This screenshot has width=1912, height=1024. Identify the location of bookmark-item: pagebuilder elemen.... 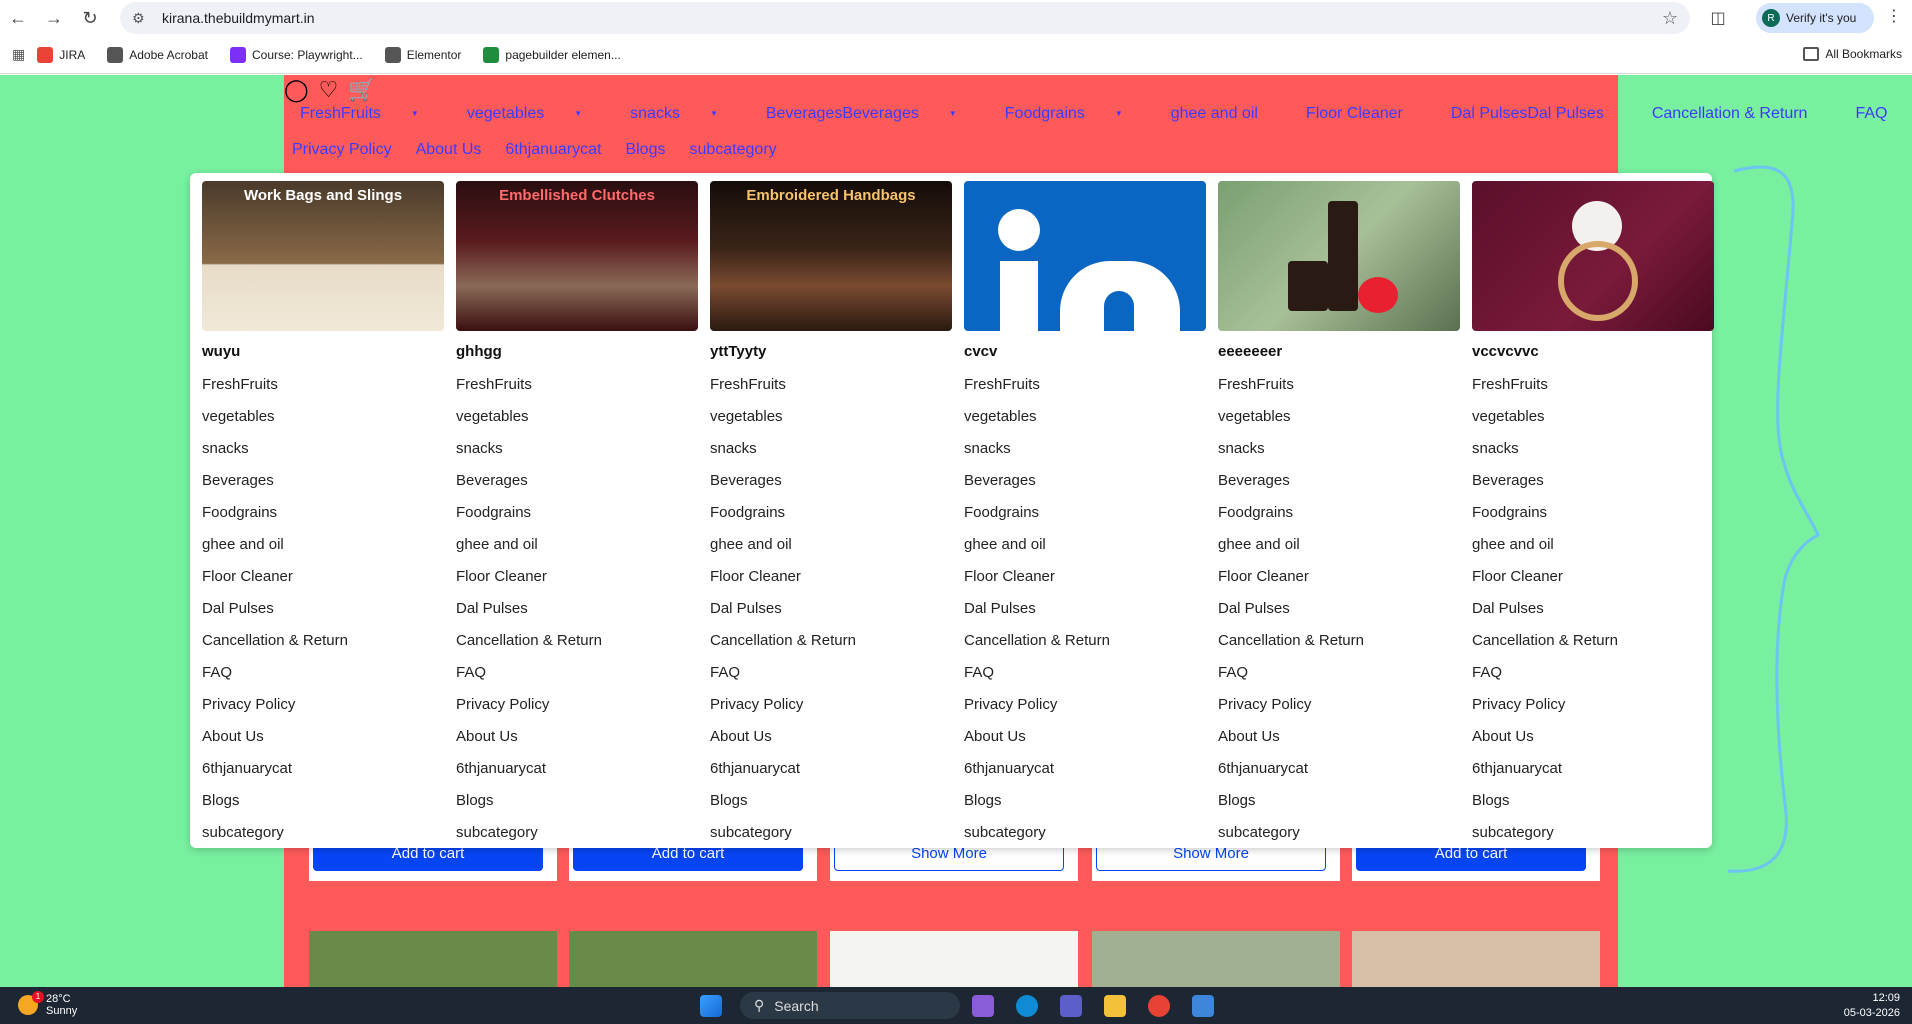
(552, 54).